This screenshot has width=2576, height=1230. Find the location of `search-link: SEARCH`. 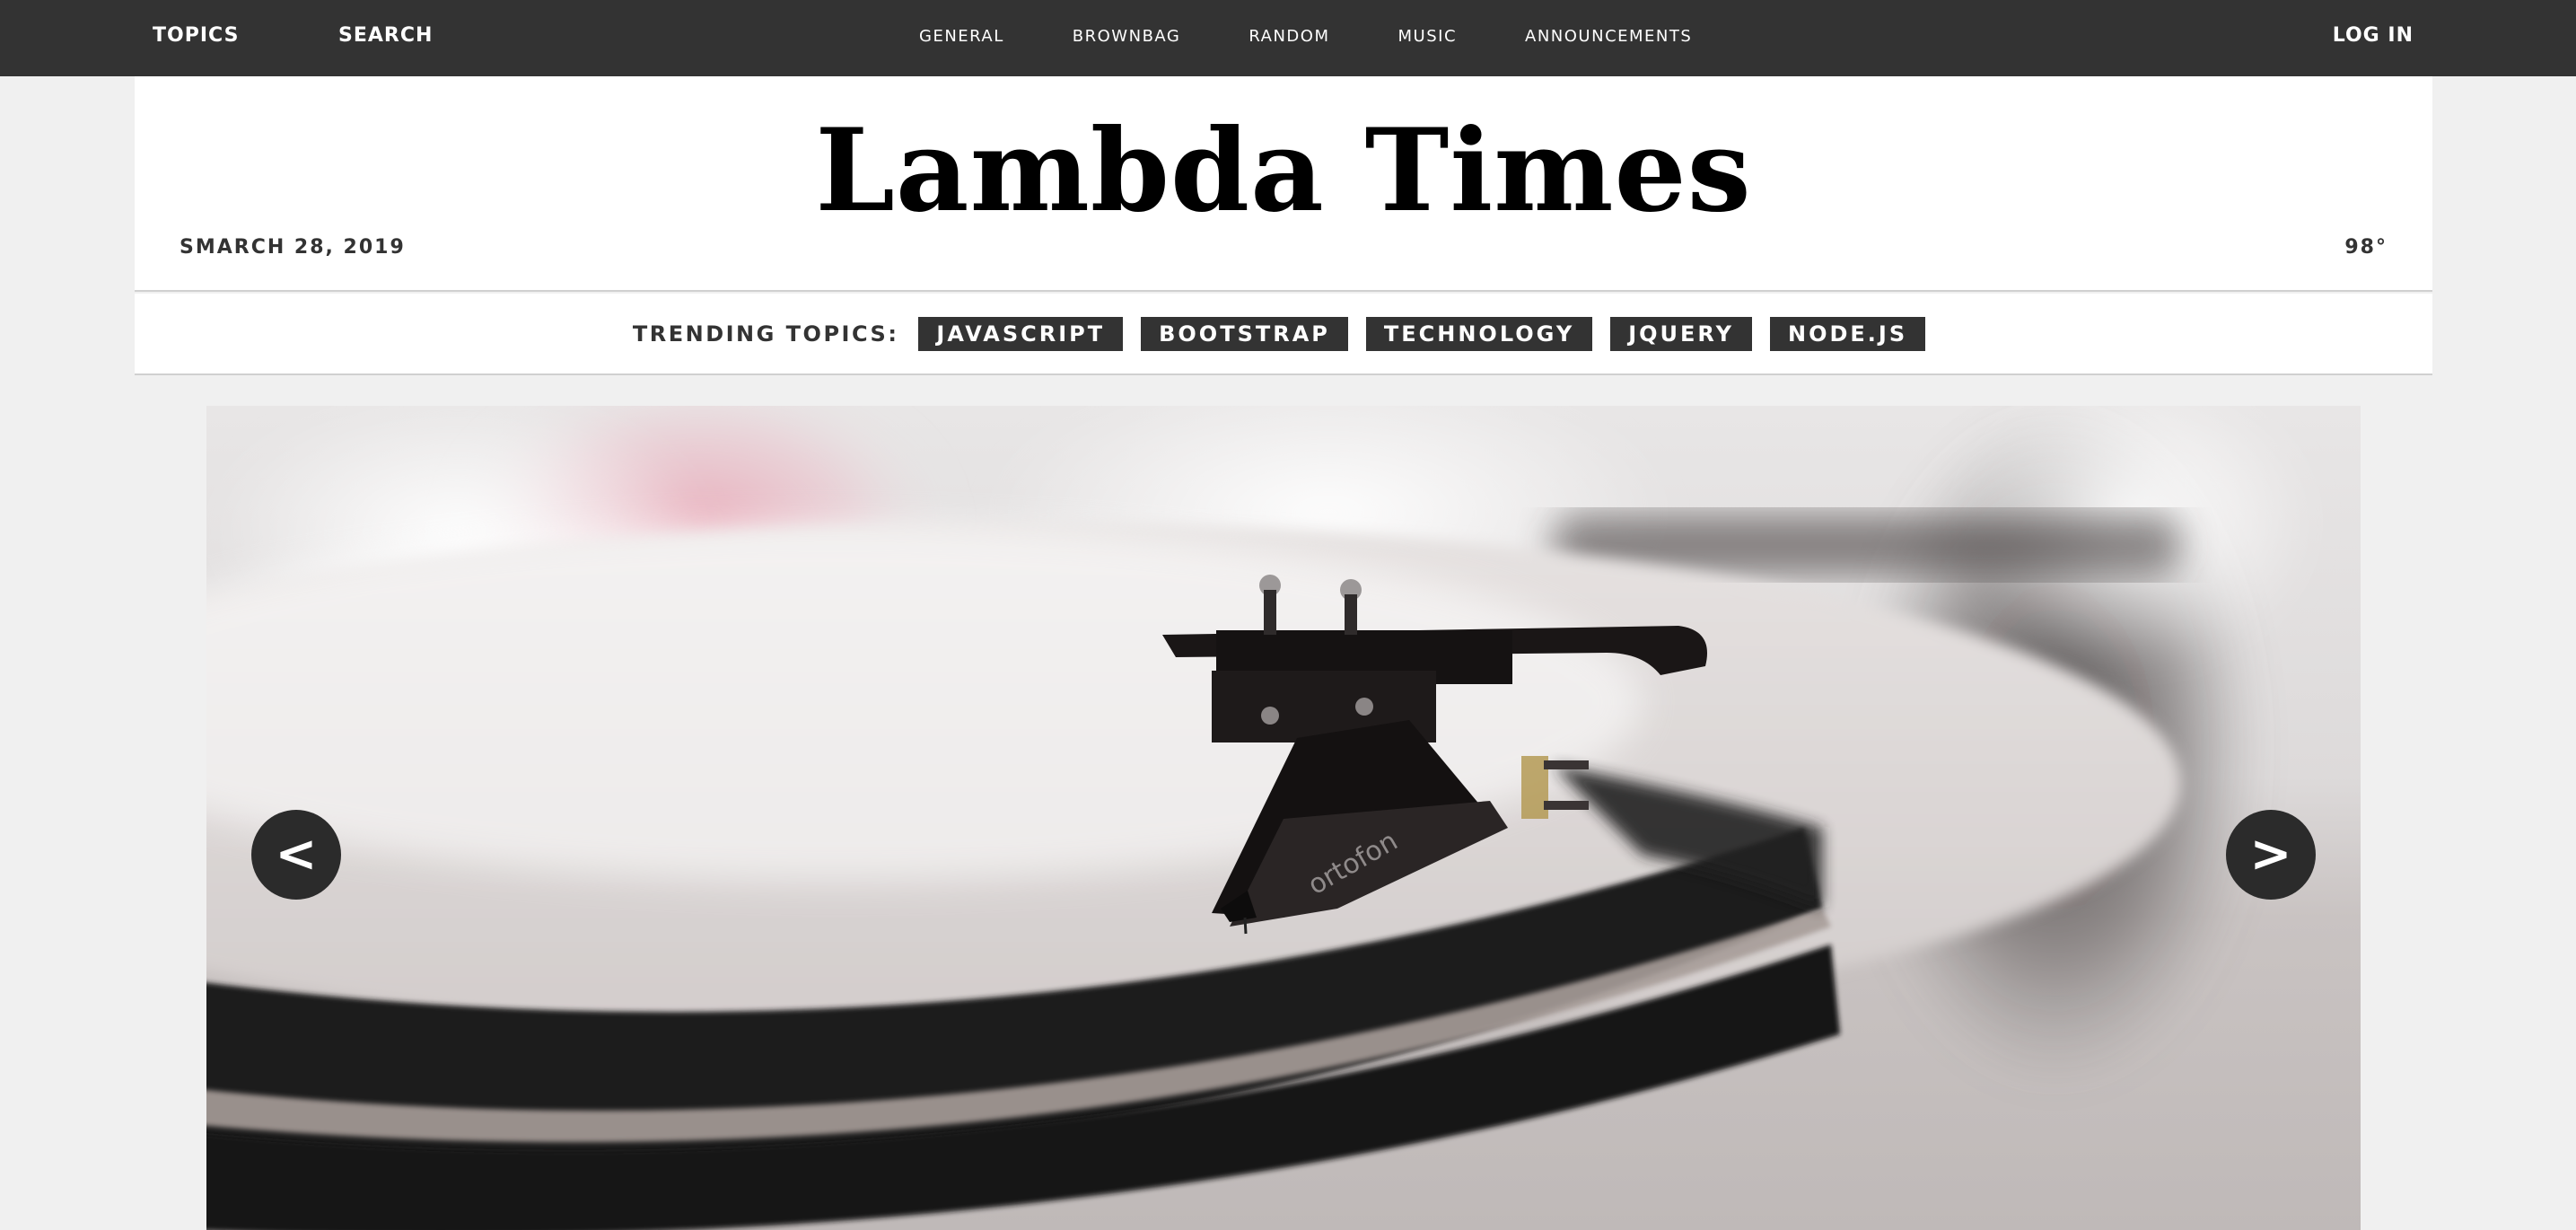

search-link: SEARCH is located at coordinates (385, 36).